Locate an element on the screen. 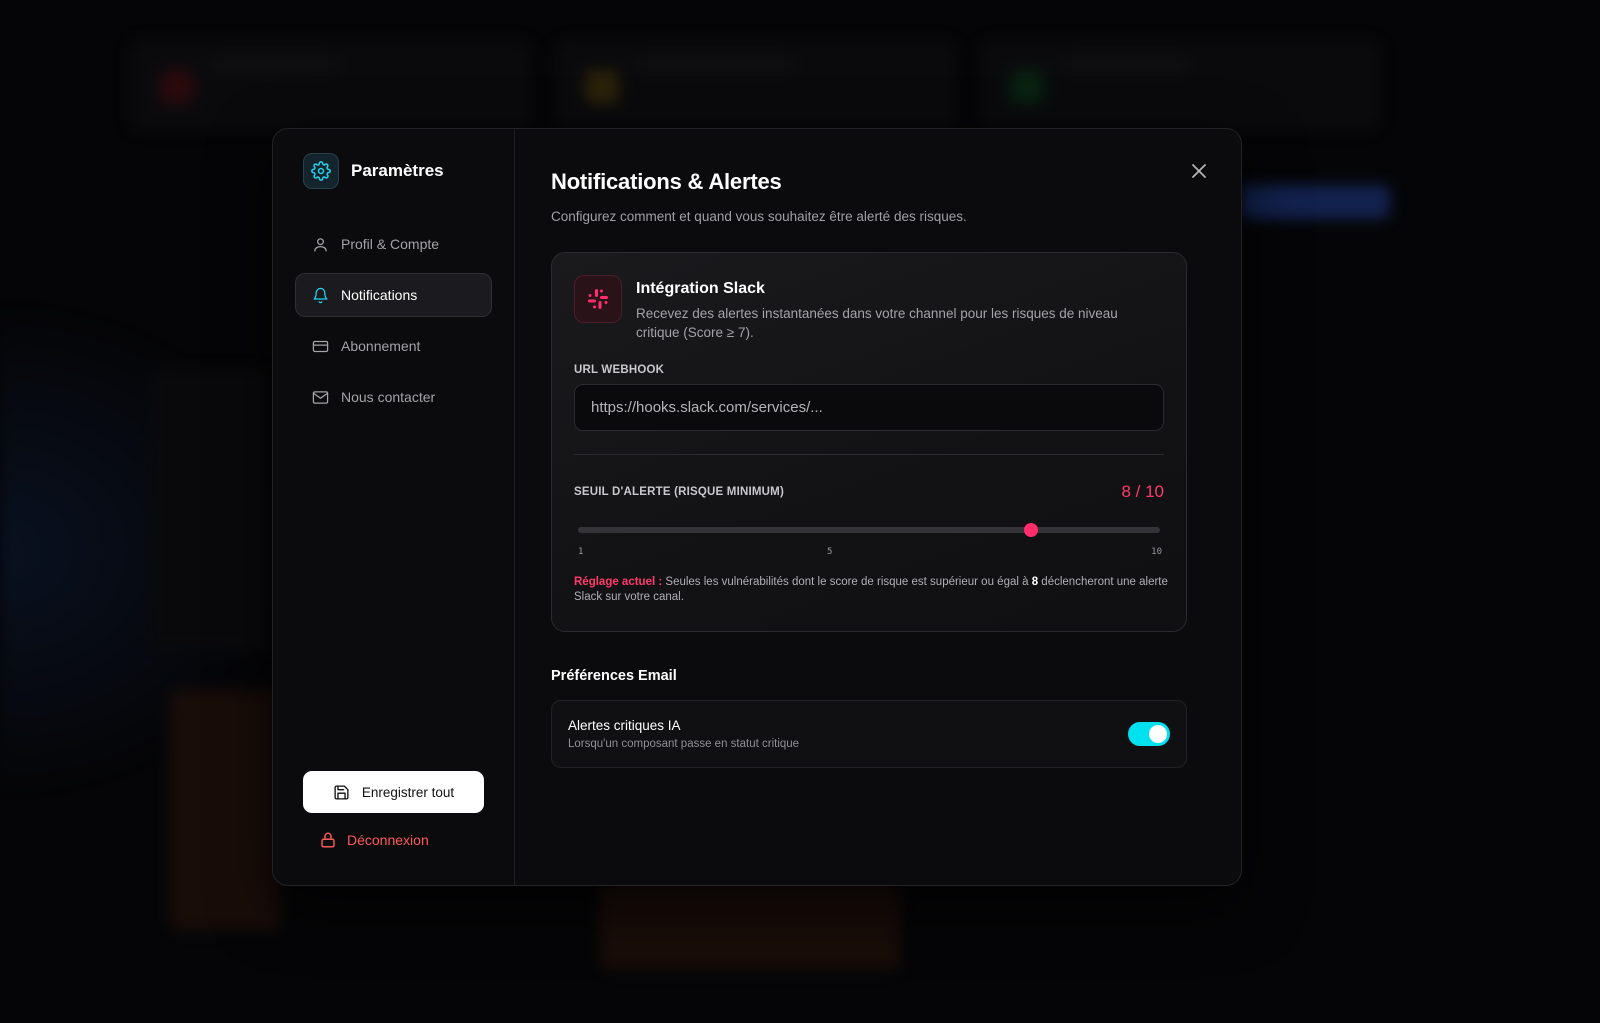  sidebar-item-notifications: Notifications is located at coordinates (393, 295).